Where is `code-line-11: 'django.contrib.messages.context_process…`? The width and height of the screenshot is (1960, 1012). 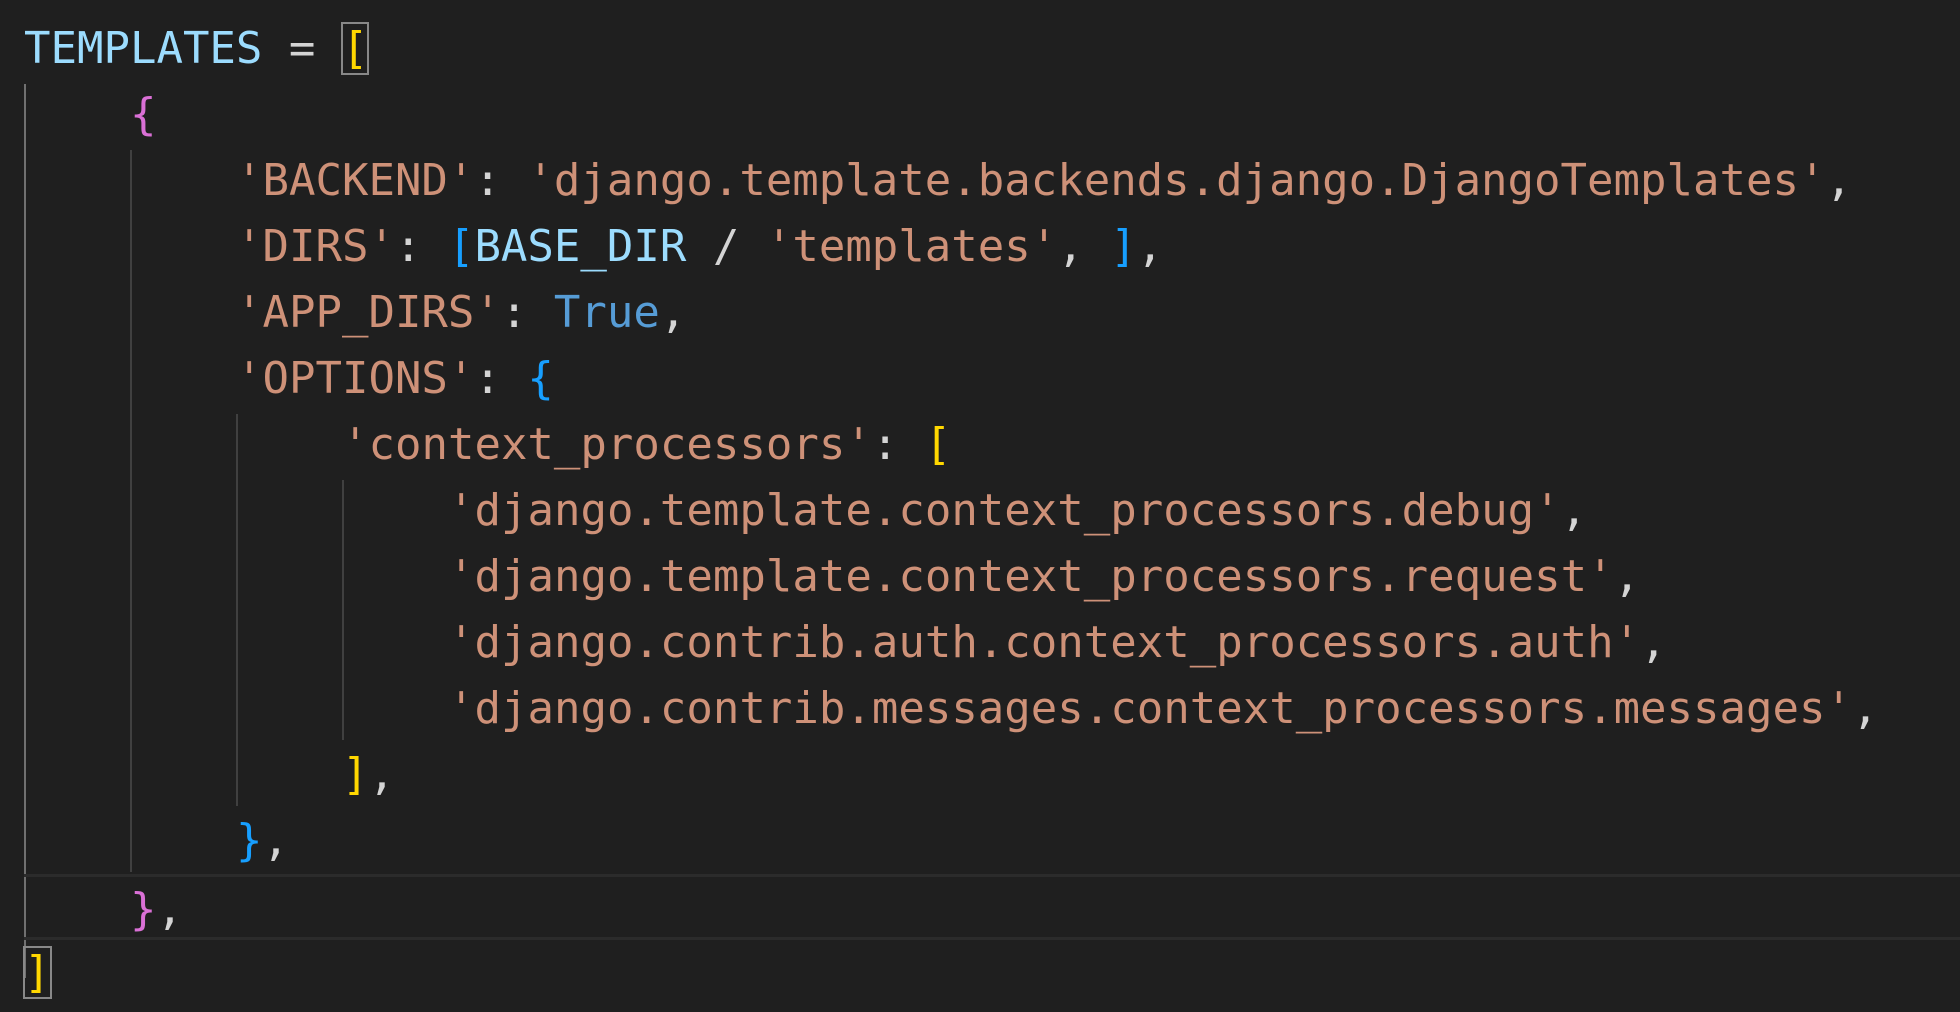 code-line-11: 'django.contrib.messages.context_process… is located at coordinates (1163, 709).